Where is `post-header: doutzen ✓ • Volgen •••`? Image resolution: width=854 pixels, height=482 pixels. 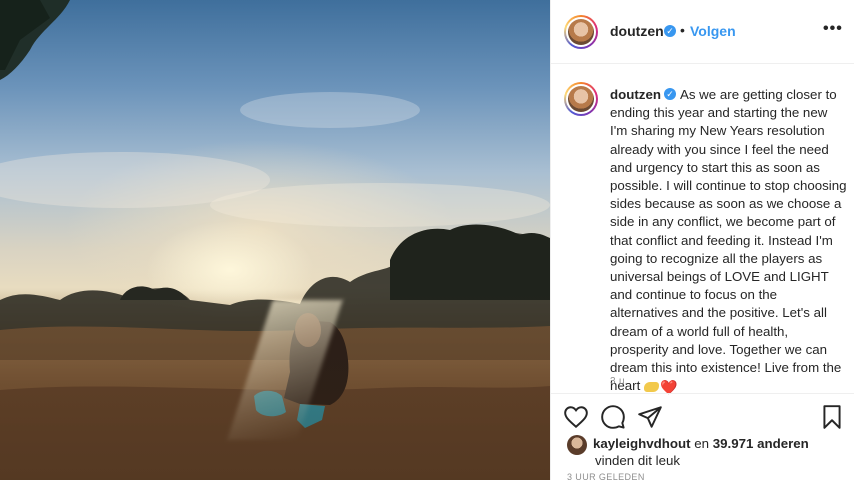 post-header: doutzen ✓ • Volgen ••• is located at coordinates (702, 32).